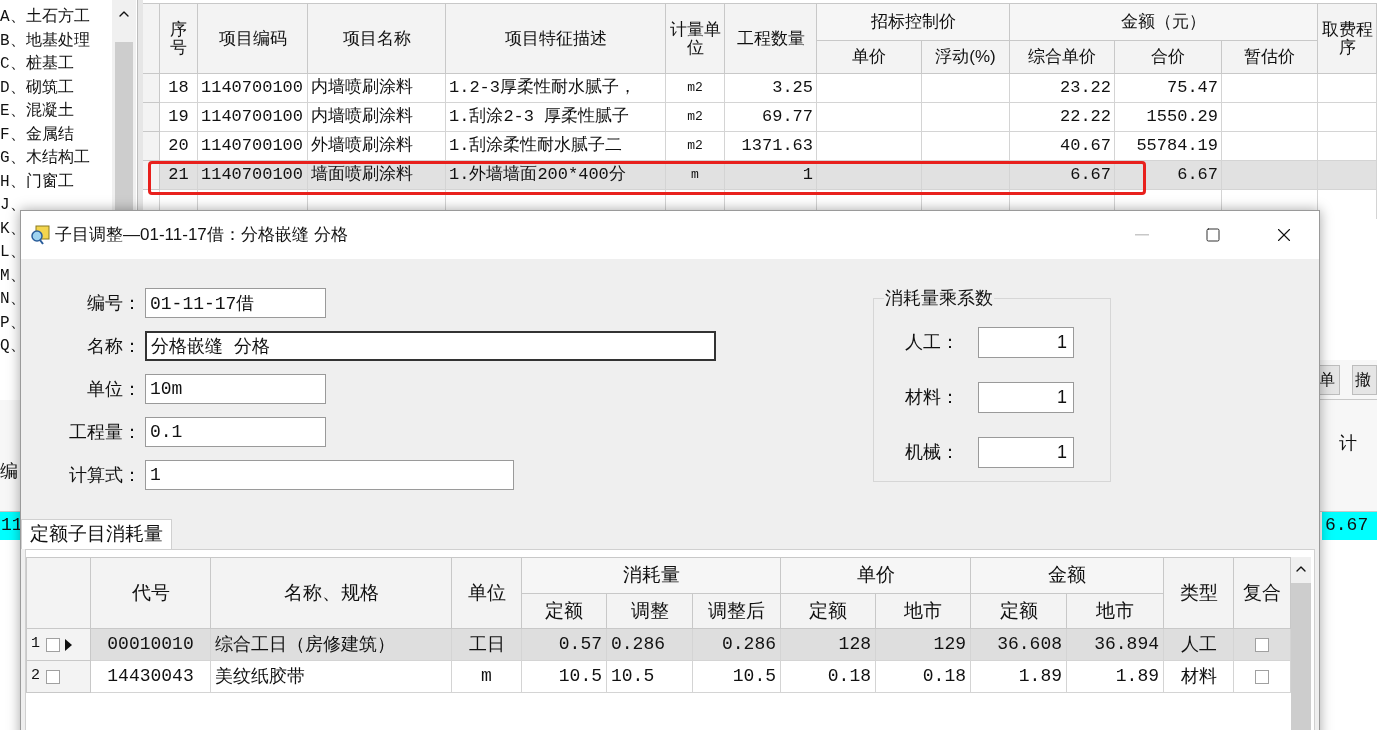 This screenshot has height=730, width=1377. Describe the element at coordinates (932, 342) in the screenshot. I see `field-label: 人工：` at that location.